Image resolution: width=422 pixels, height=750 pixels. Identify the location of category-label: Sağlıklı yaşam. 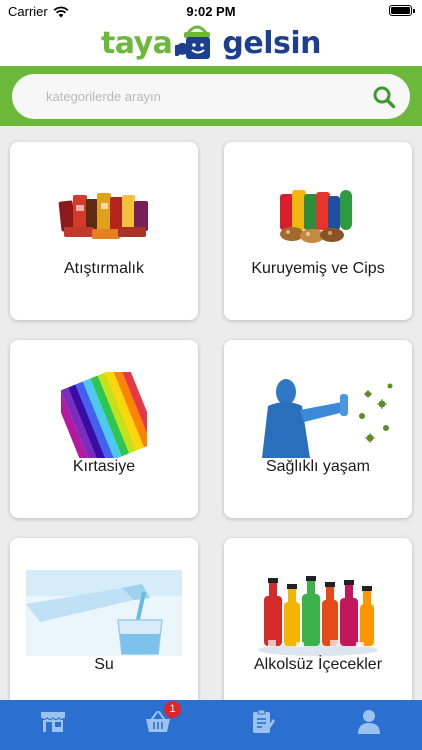
(318, 466).